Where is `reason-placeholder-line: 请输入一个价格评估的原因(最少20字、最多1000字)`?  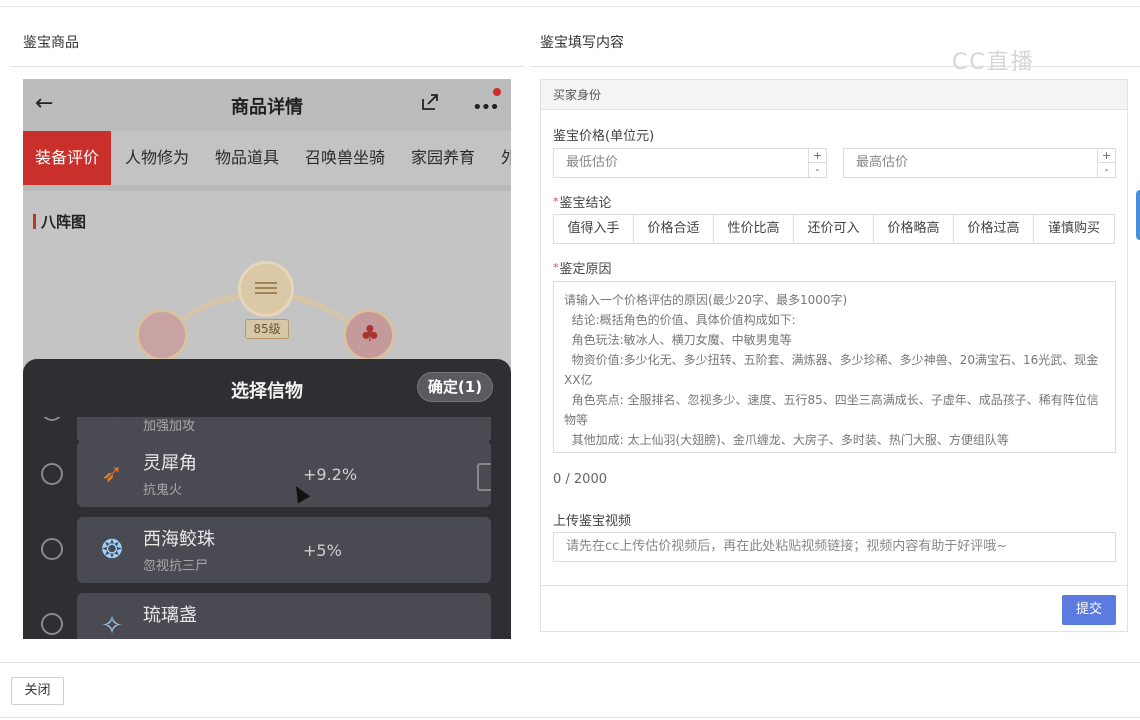
reason-placeholder-line: 请输入一个价格评估的原因(最少20字、最多1000字) is located at coordinates (706, 300).